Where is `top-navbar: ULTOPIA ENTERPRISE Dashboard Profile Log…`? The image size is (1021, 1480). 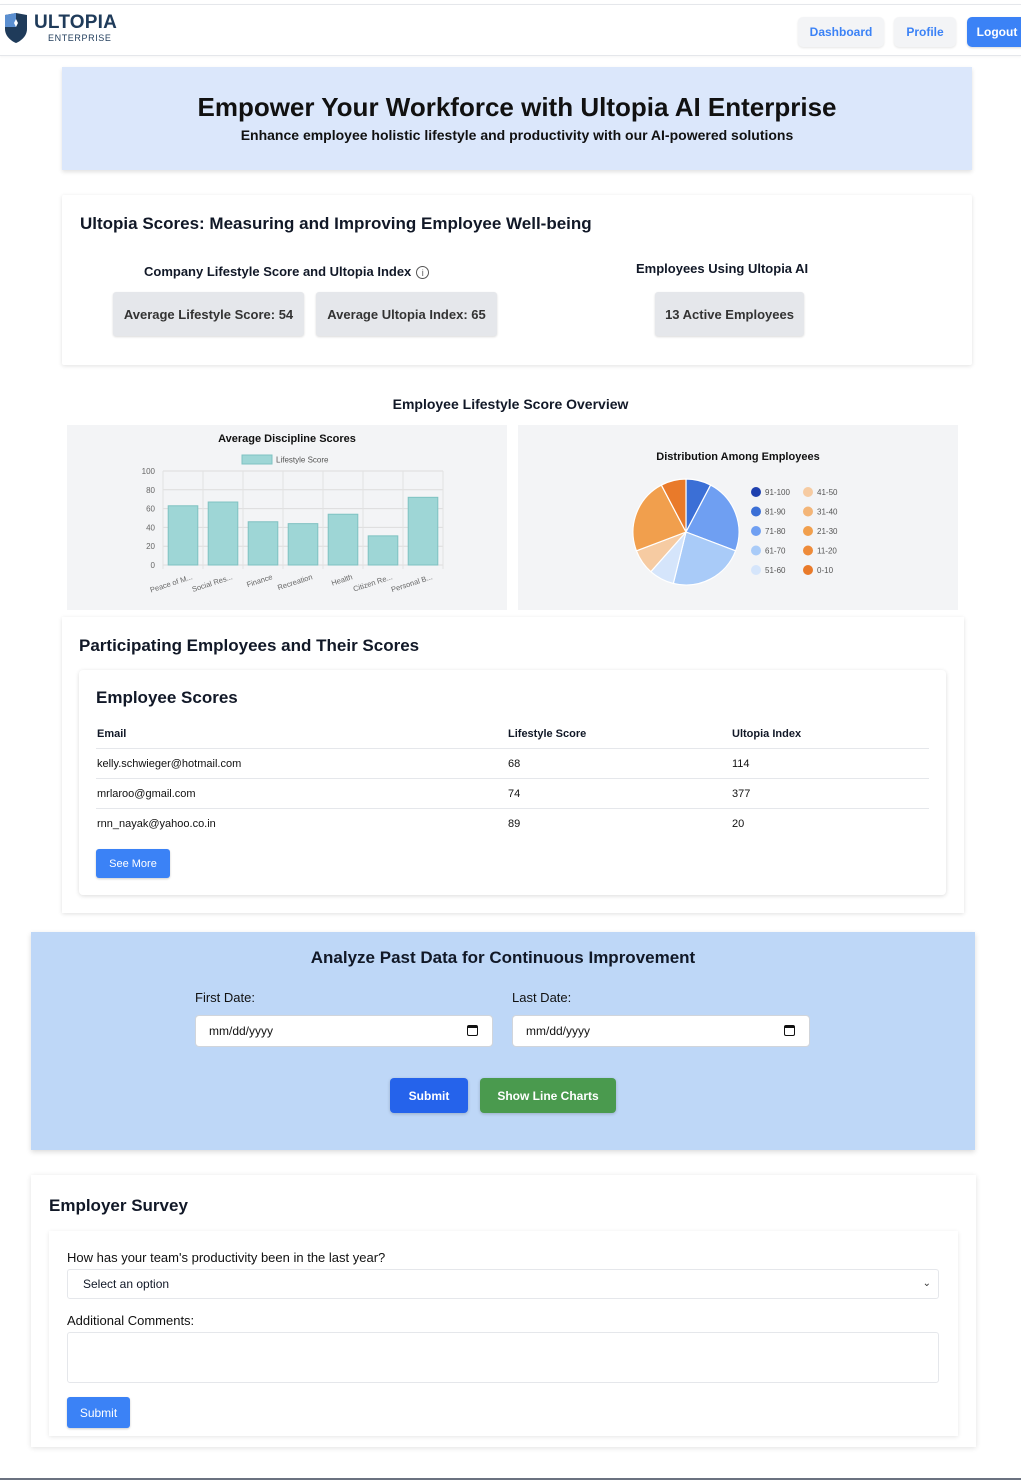 top-navbar: ULTOPIA ENTERPRISE Dashboard Profile Log… is located at coordinates (510, 30).